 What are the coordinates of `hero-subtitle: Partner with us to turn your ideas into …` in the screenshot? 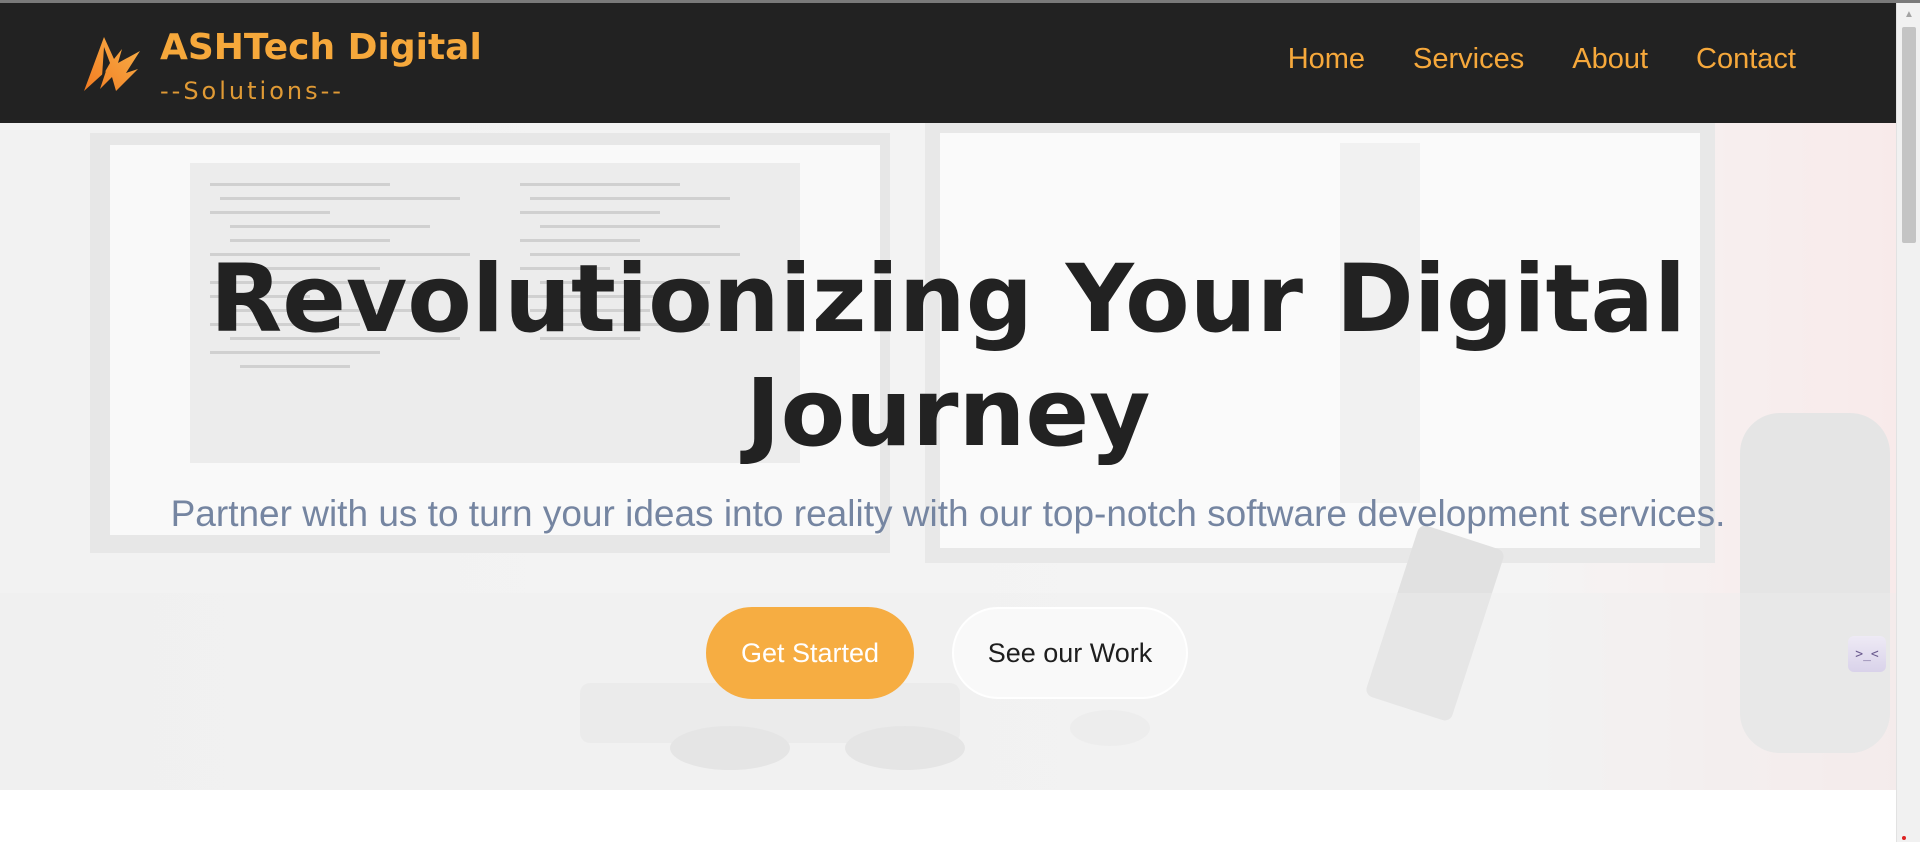 It's located at (948, 513).